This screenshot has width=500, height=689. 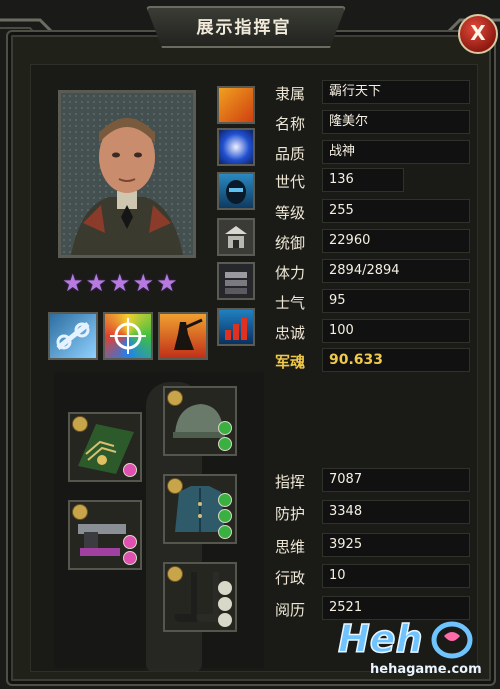 What do you see at coordinates (396, 92) in the screenshot?
I see `info-value: 霸行天下` at bounding box center [396, 92].